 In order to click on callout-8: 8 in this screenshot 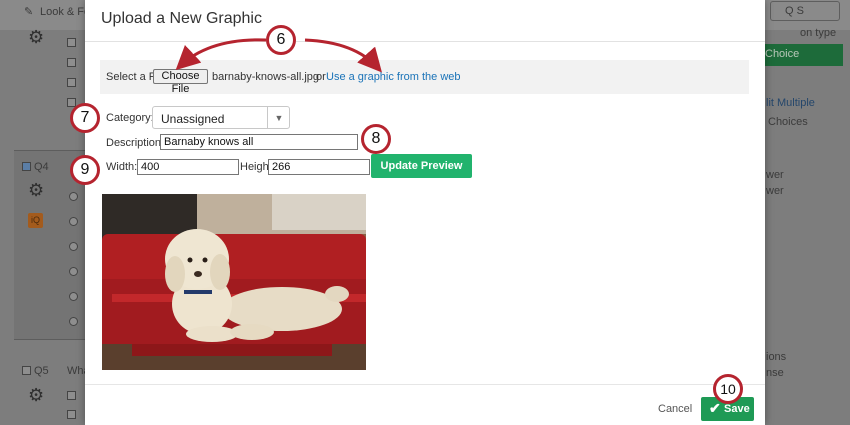, I will do `click(376, 139)`.